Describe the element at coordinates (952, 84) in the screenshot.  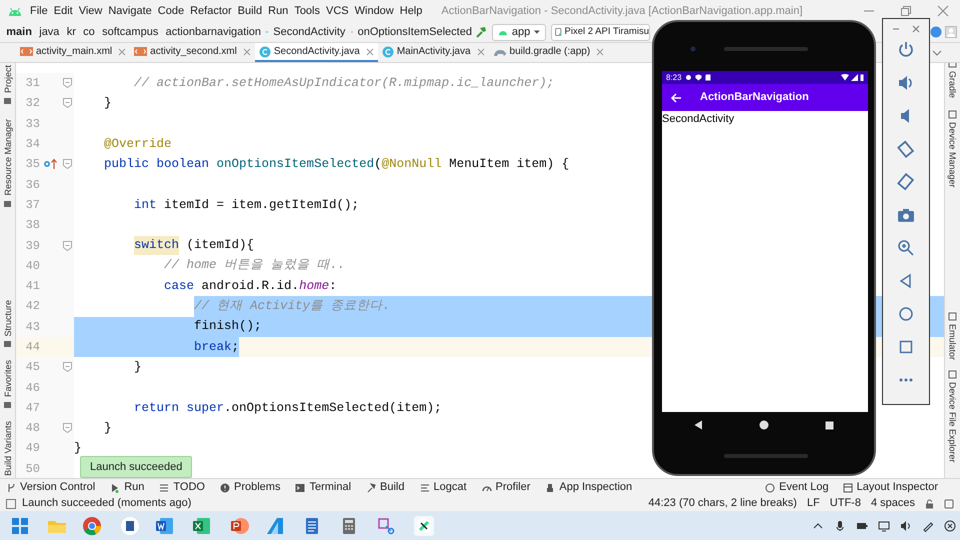
I see `tool-window-button: Gradle` at that location.